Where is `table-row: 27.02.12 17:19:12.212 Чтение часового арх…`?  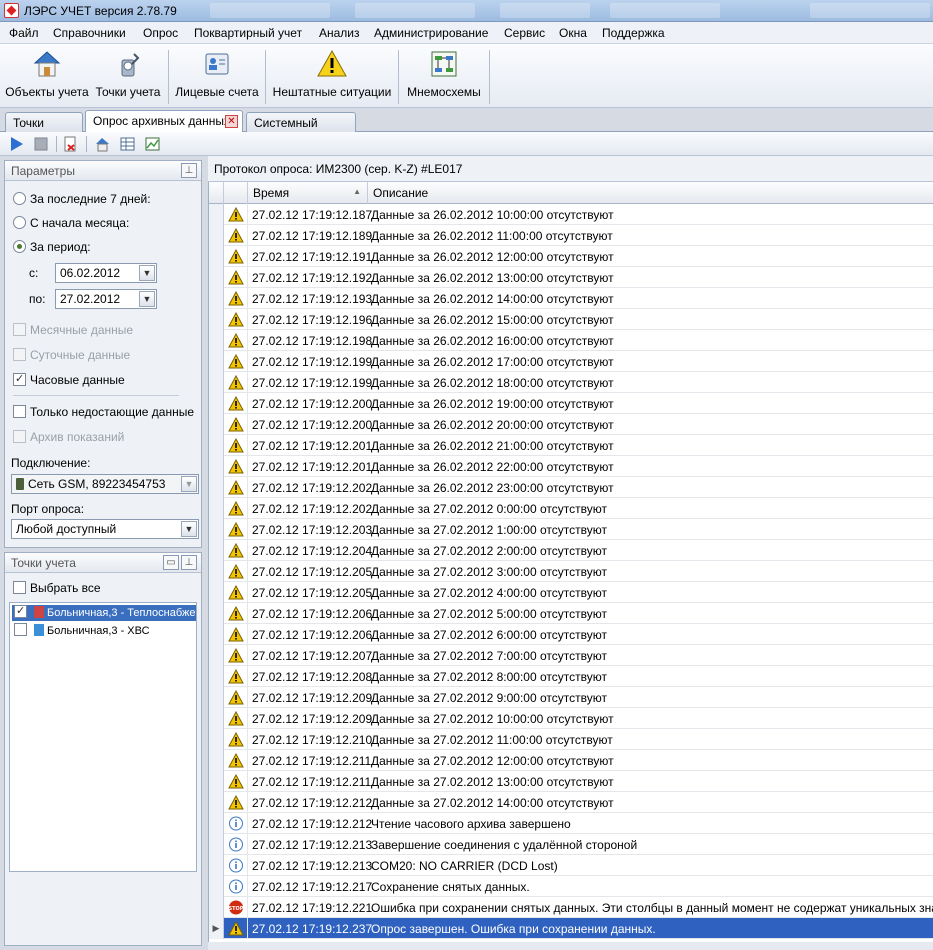 table-row: 27.02.12 17:19:12.212 Чтение часового арх… is located at coordinates (571, 823).